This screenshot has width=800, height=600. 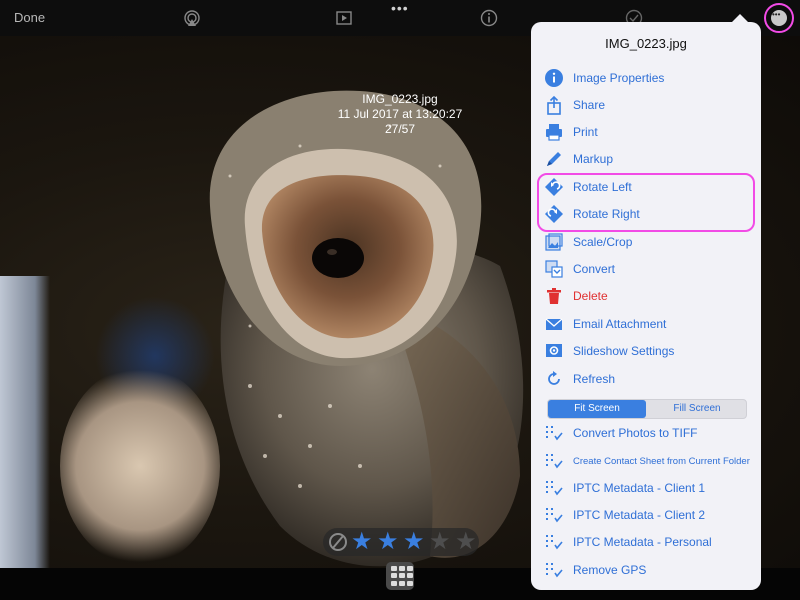 I want to click on menu-item-scale-crop: Scale/Crop, so click(x=646, y=242).